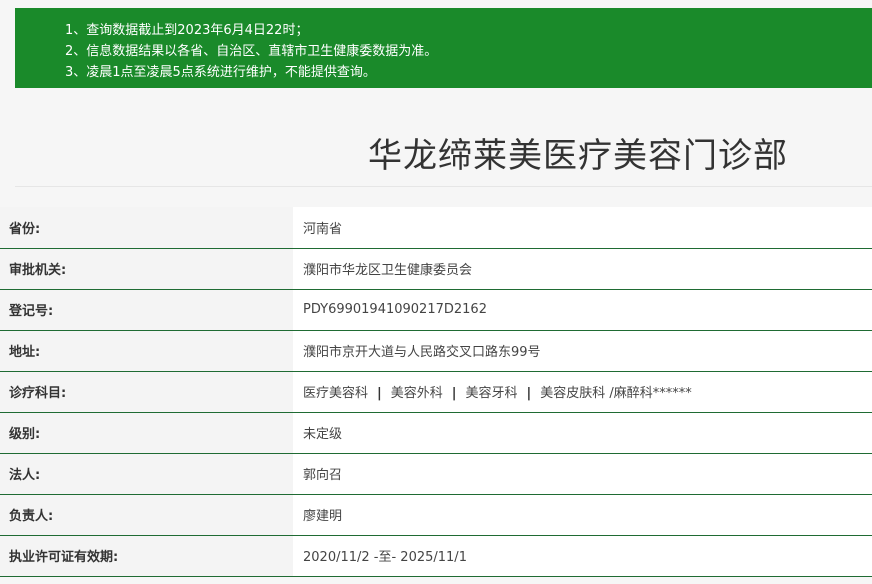 The width and height of the screenshot is (872, 584). Describe the element at coordinates (491, 393) in the screenshot. I see `subject-item: 美容牙科` at that location.